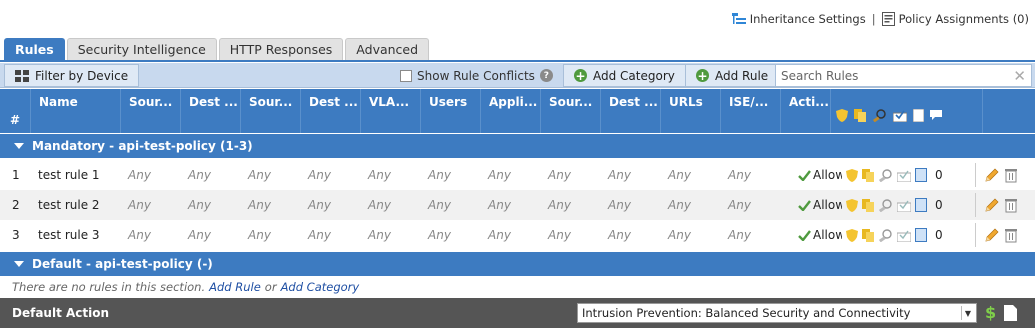 This screenshot has width=1035, height=328. I want to click on show-rule-conflicts-checkbox, so click(406, 75).